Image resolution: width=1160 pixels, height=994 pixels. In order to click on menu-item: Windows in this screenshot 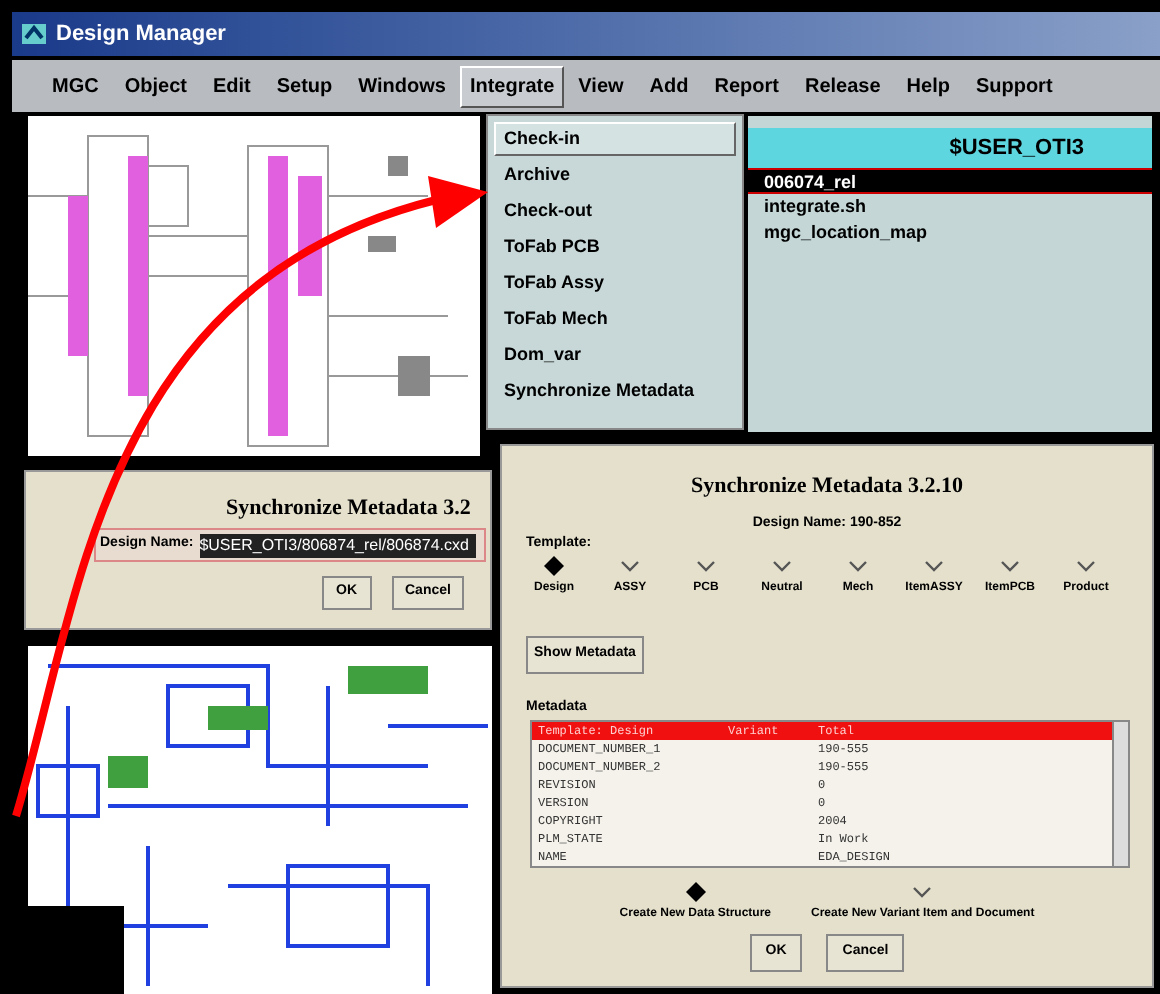, I will do `click(402, 86)`.